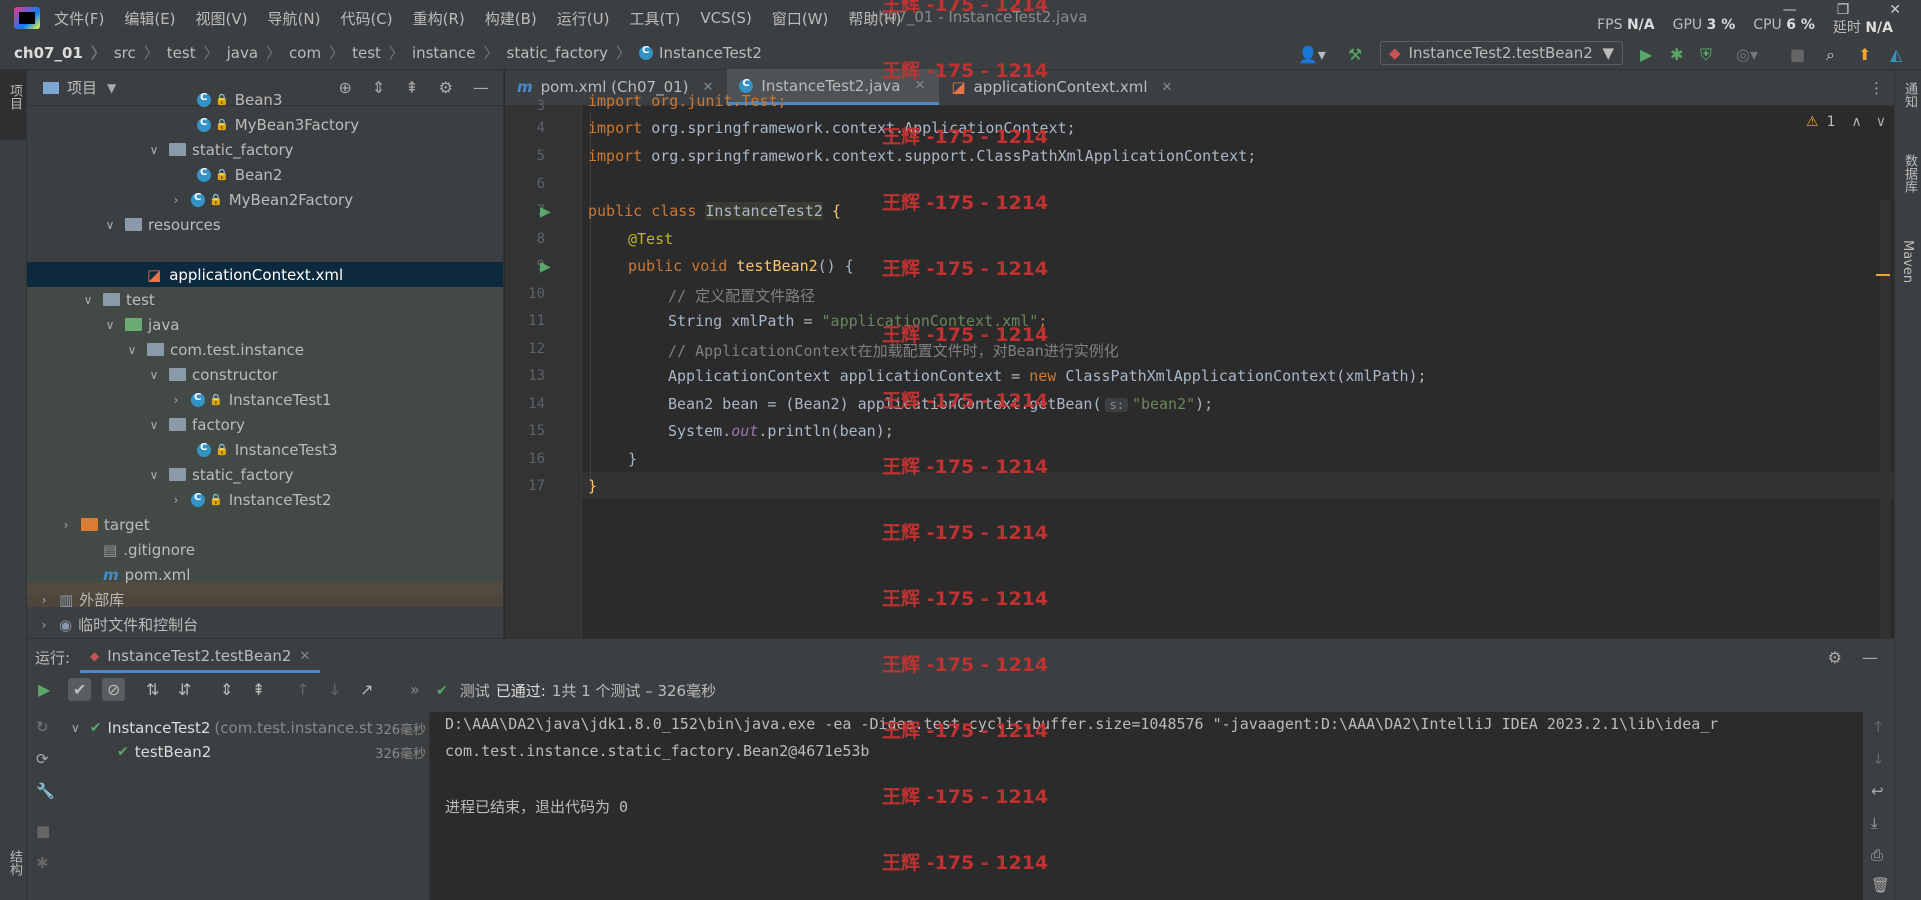 This screenshot has width=1921, height=900. Describe the element at coordinates (1896, 54) in the screenshot. I see `plugin-icon: ◭` at that location.